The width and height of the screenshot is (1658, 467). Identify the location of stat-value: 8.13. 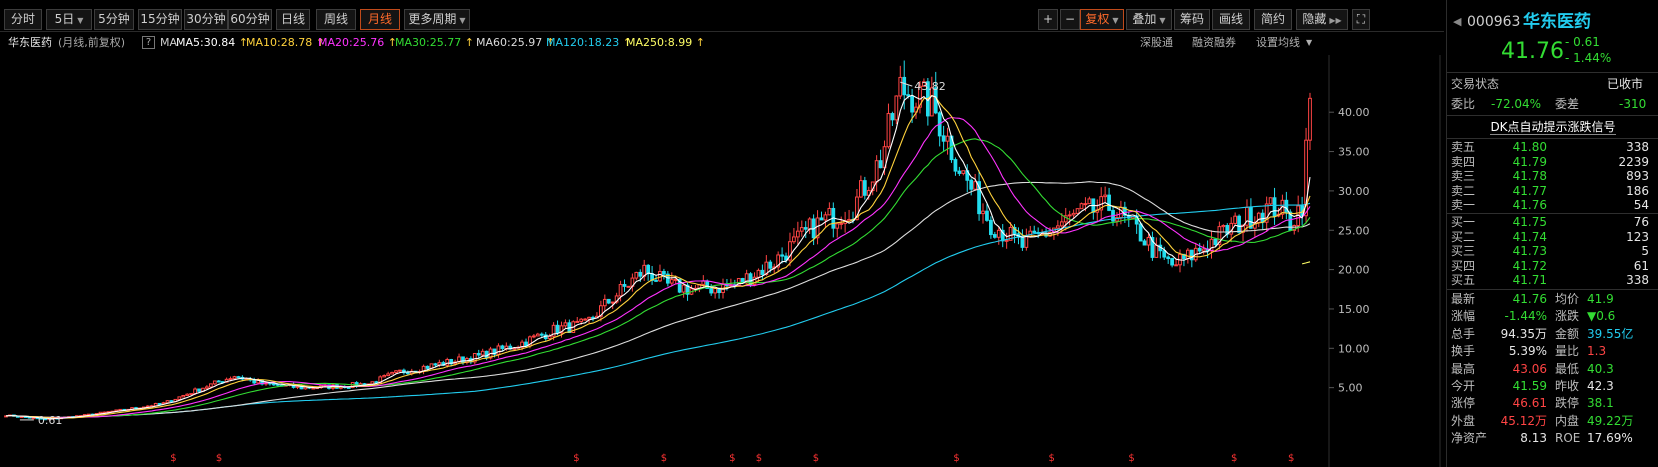
(1533, 438).